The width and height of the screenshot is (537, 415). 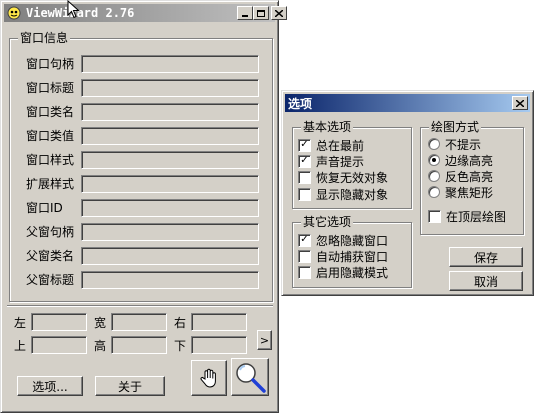 What do you see at coordinates (59, 345) in the screenshot?
I see `top-coord-field` at bounding box center [59, 345].